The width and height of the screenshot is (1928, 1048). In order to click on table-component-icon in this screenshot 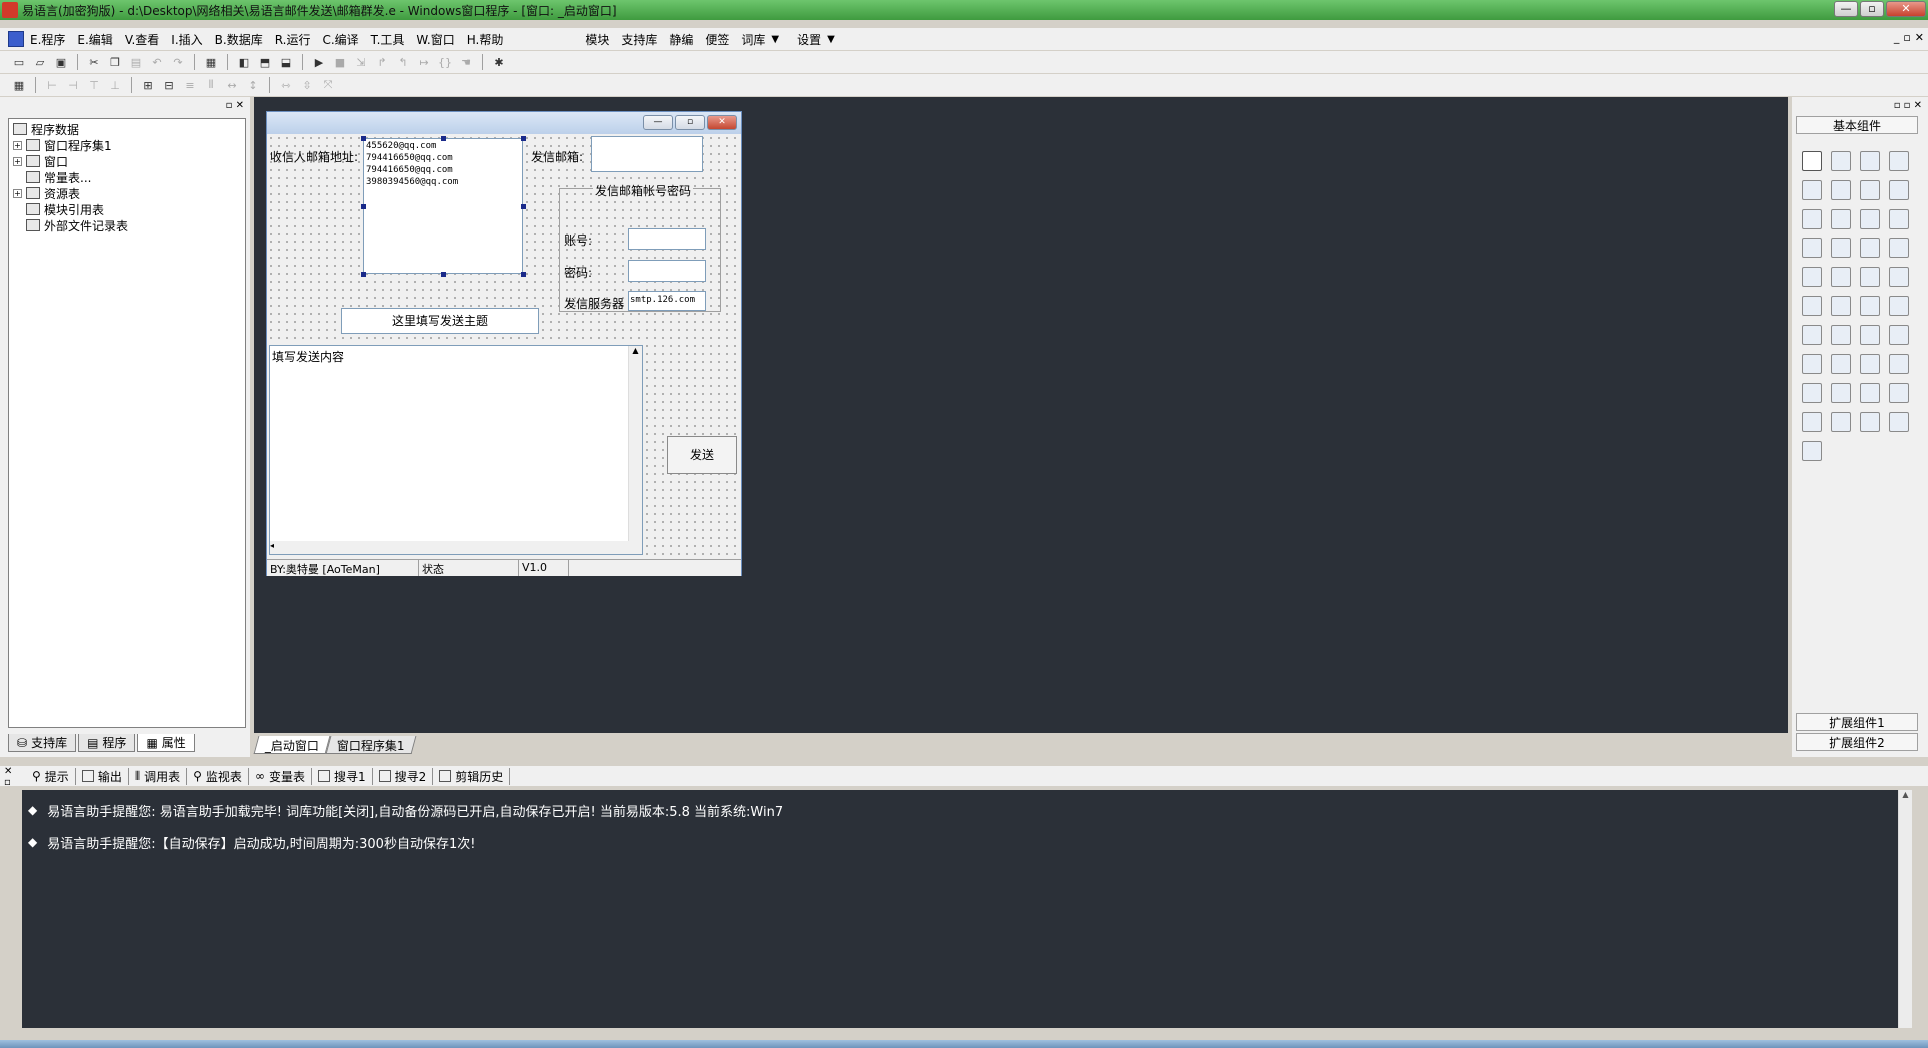, I will do `click(1812, 335)`.